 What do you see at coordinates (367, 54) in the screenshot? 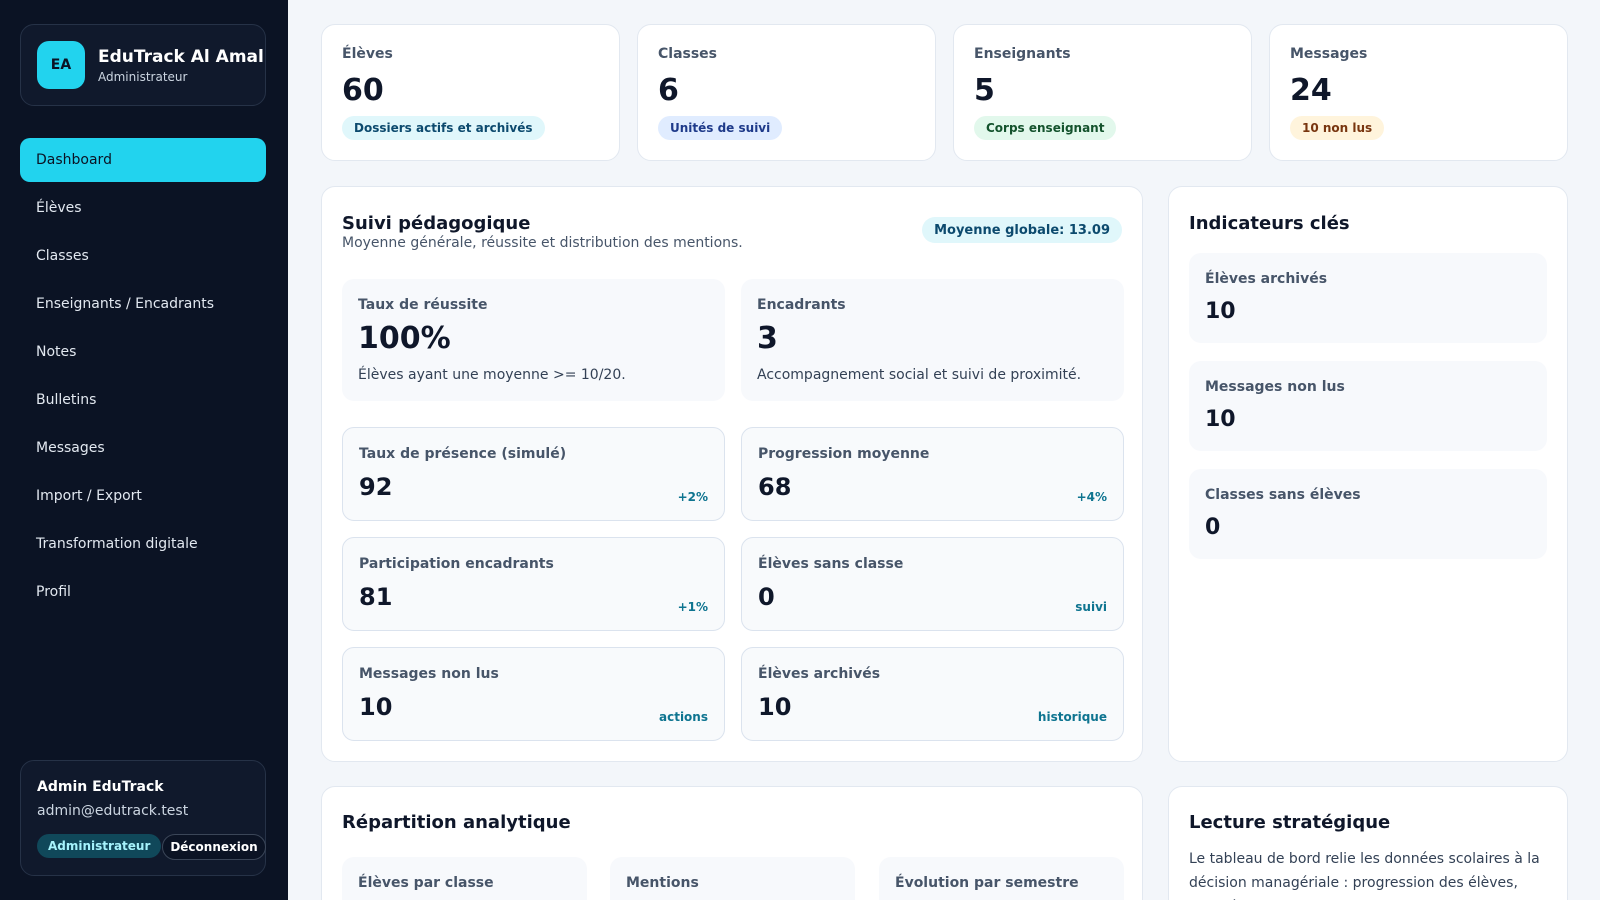
I see `stat-label: Élèves` at bounding box center [367, 54].